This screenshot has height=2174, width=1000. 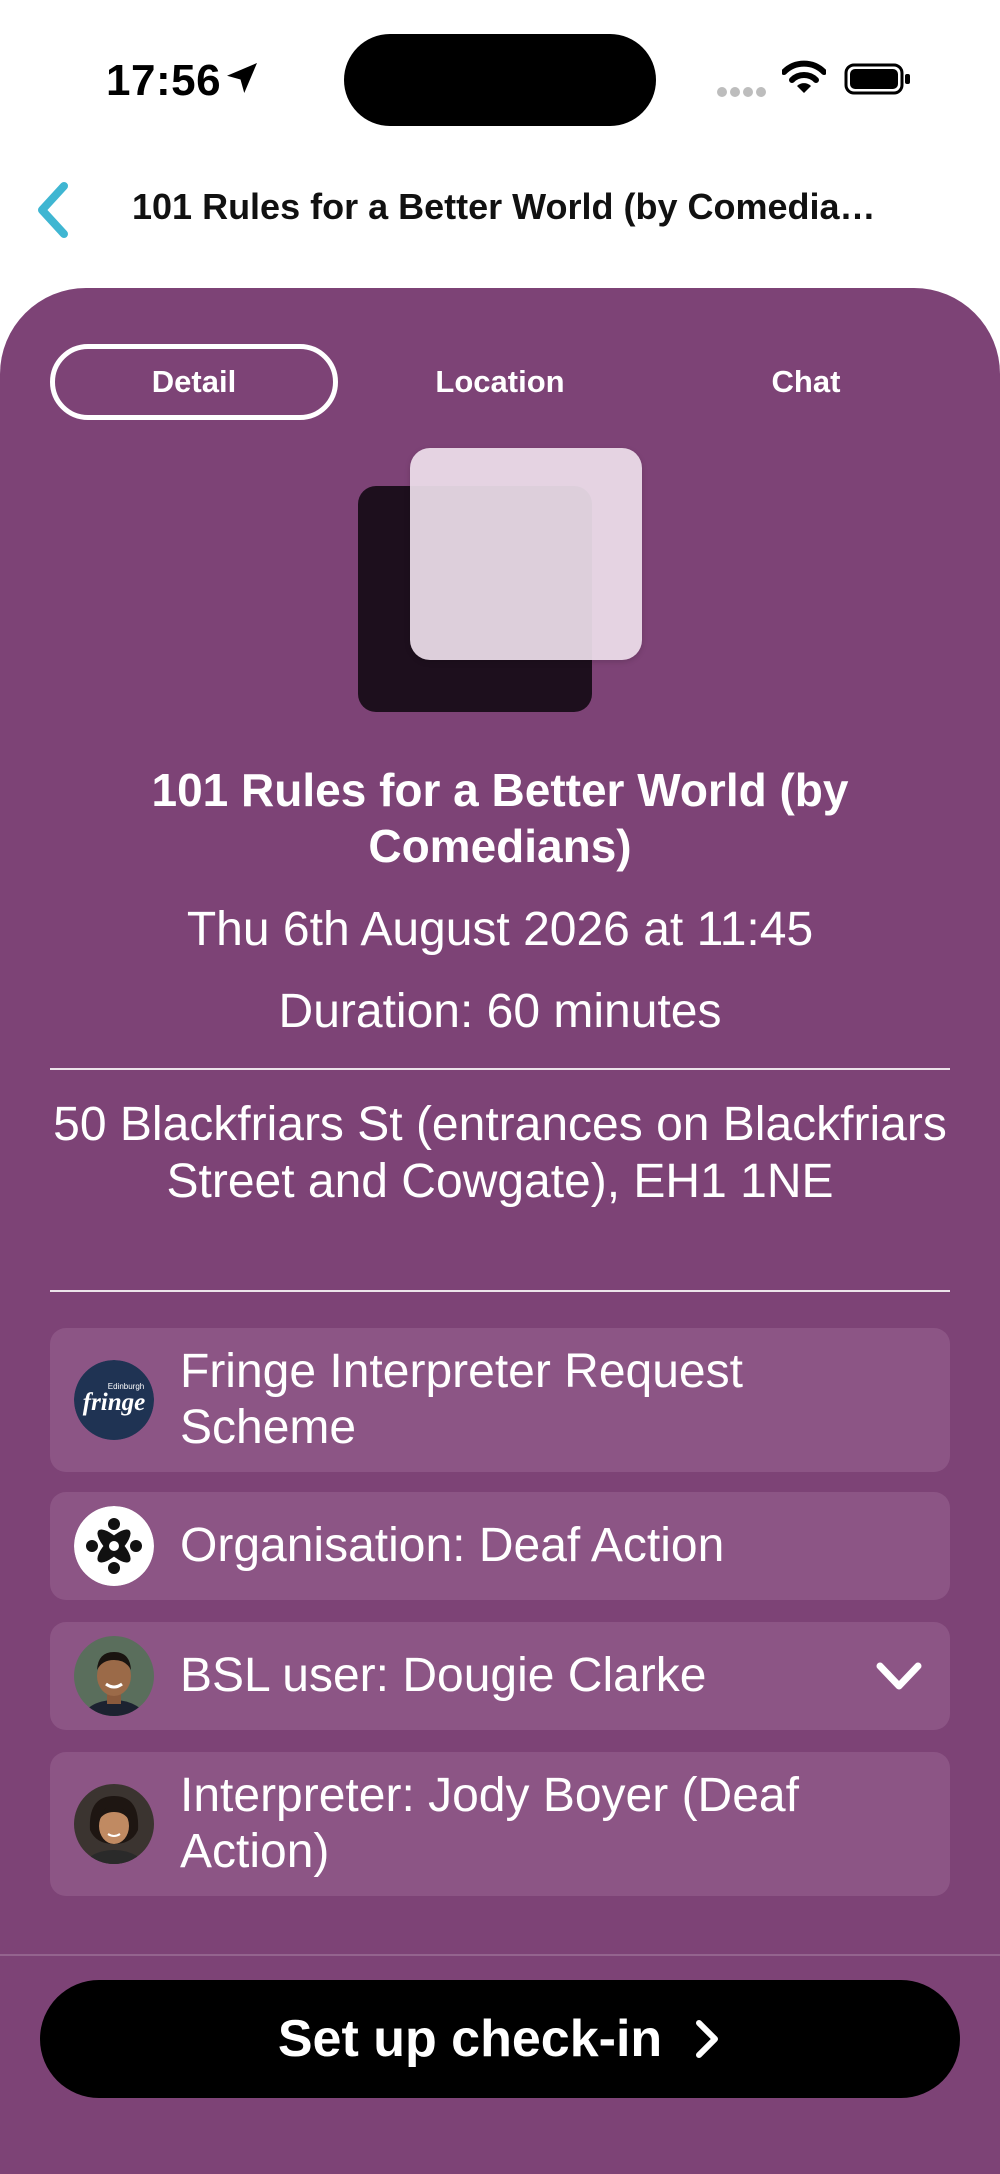 What do you see at coordinates (500, 1011) in the screenshot?
I see `event-duration: Duration: 60 minutes` at bounding box center [500, 1011].